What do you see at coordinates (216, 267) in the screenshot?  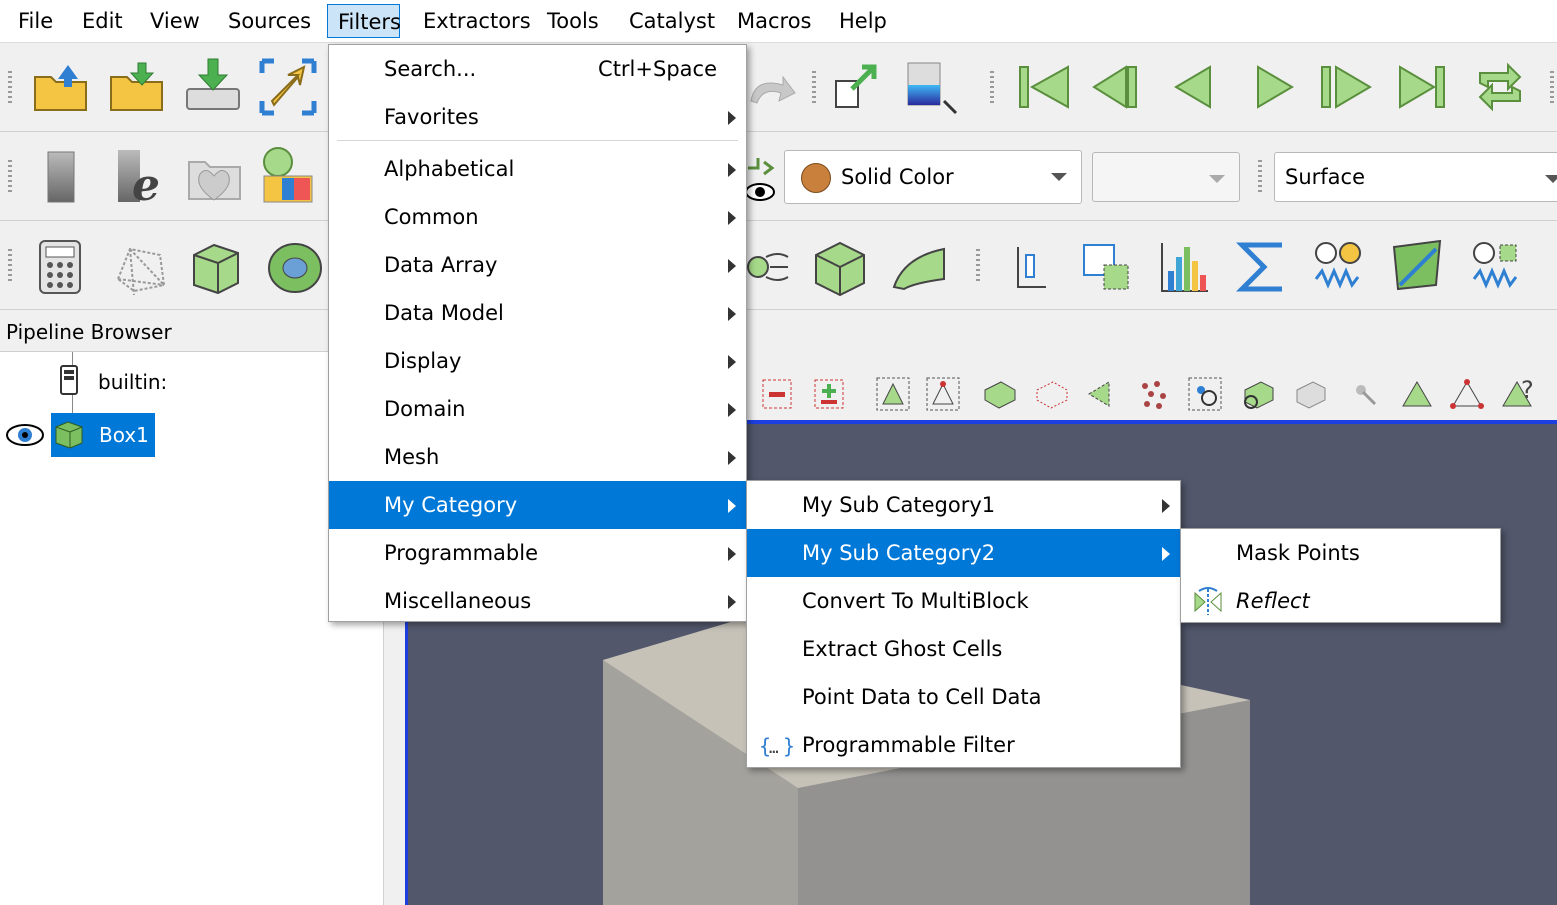 I see `clip-icon` at bounding box center [216, 267].